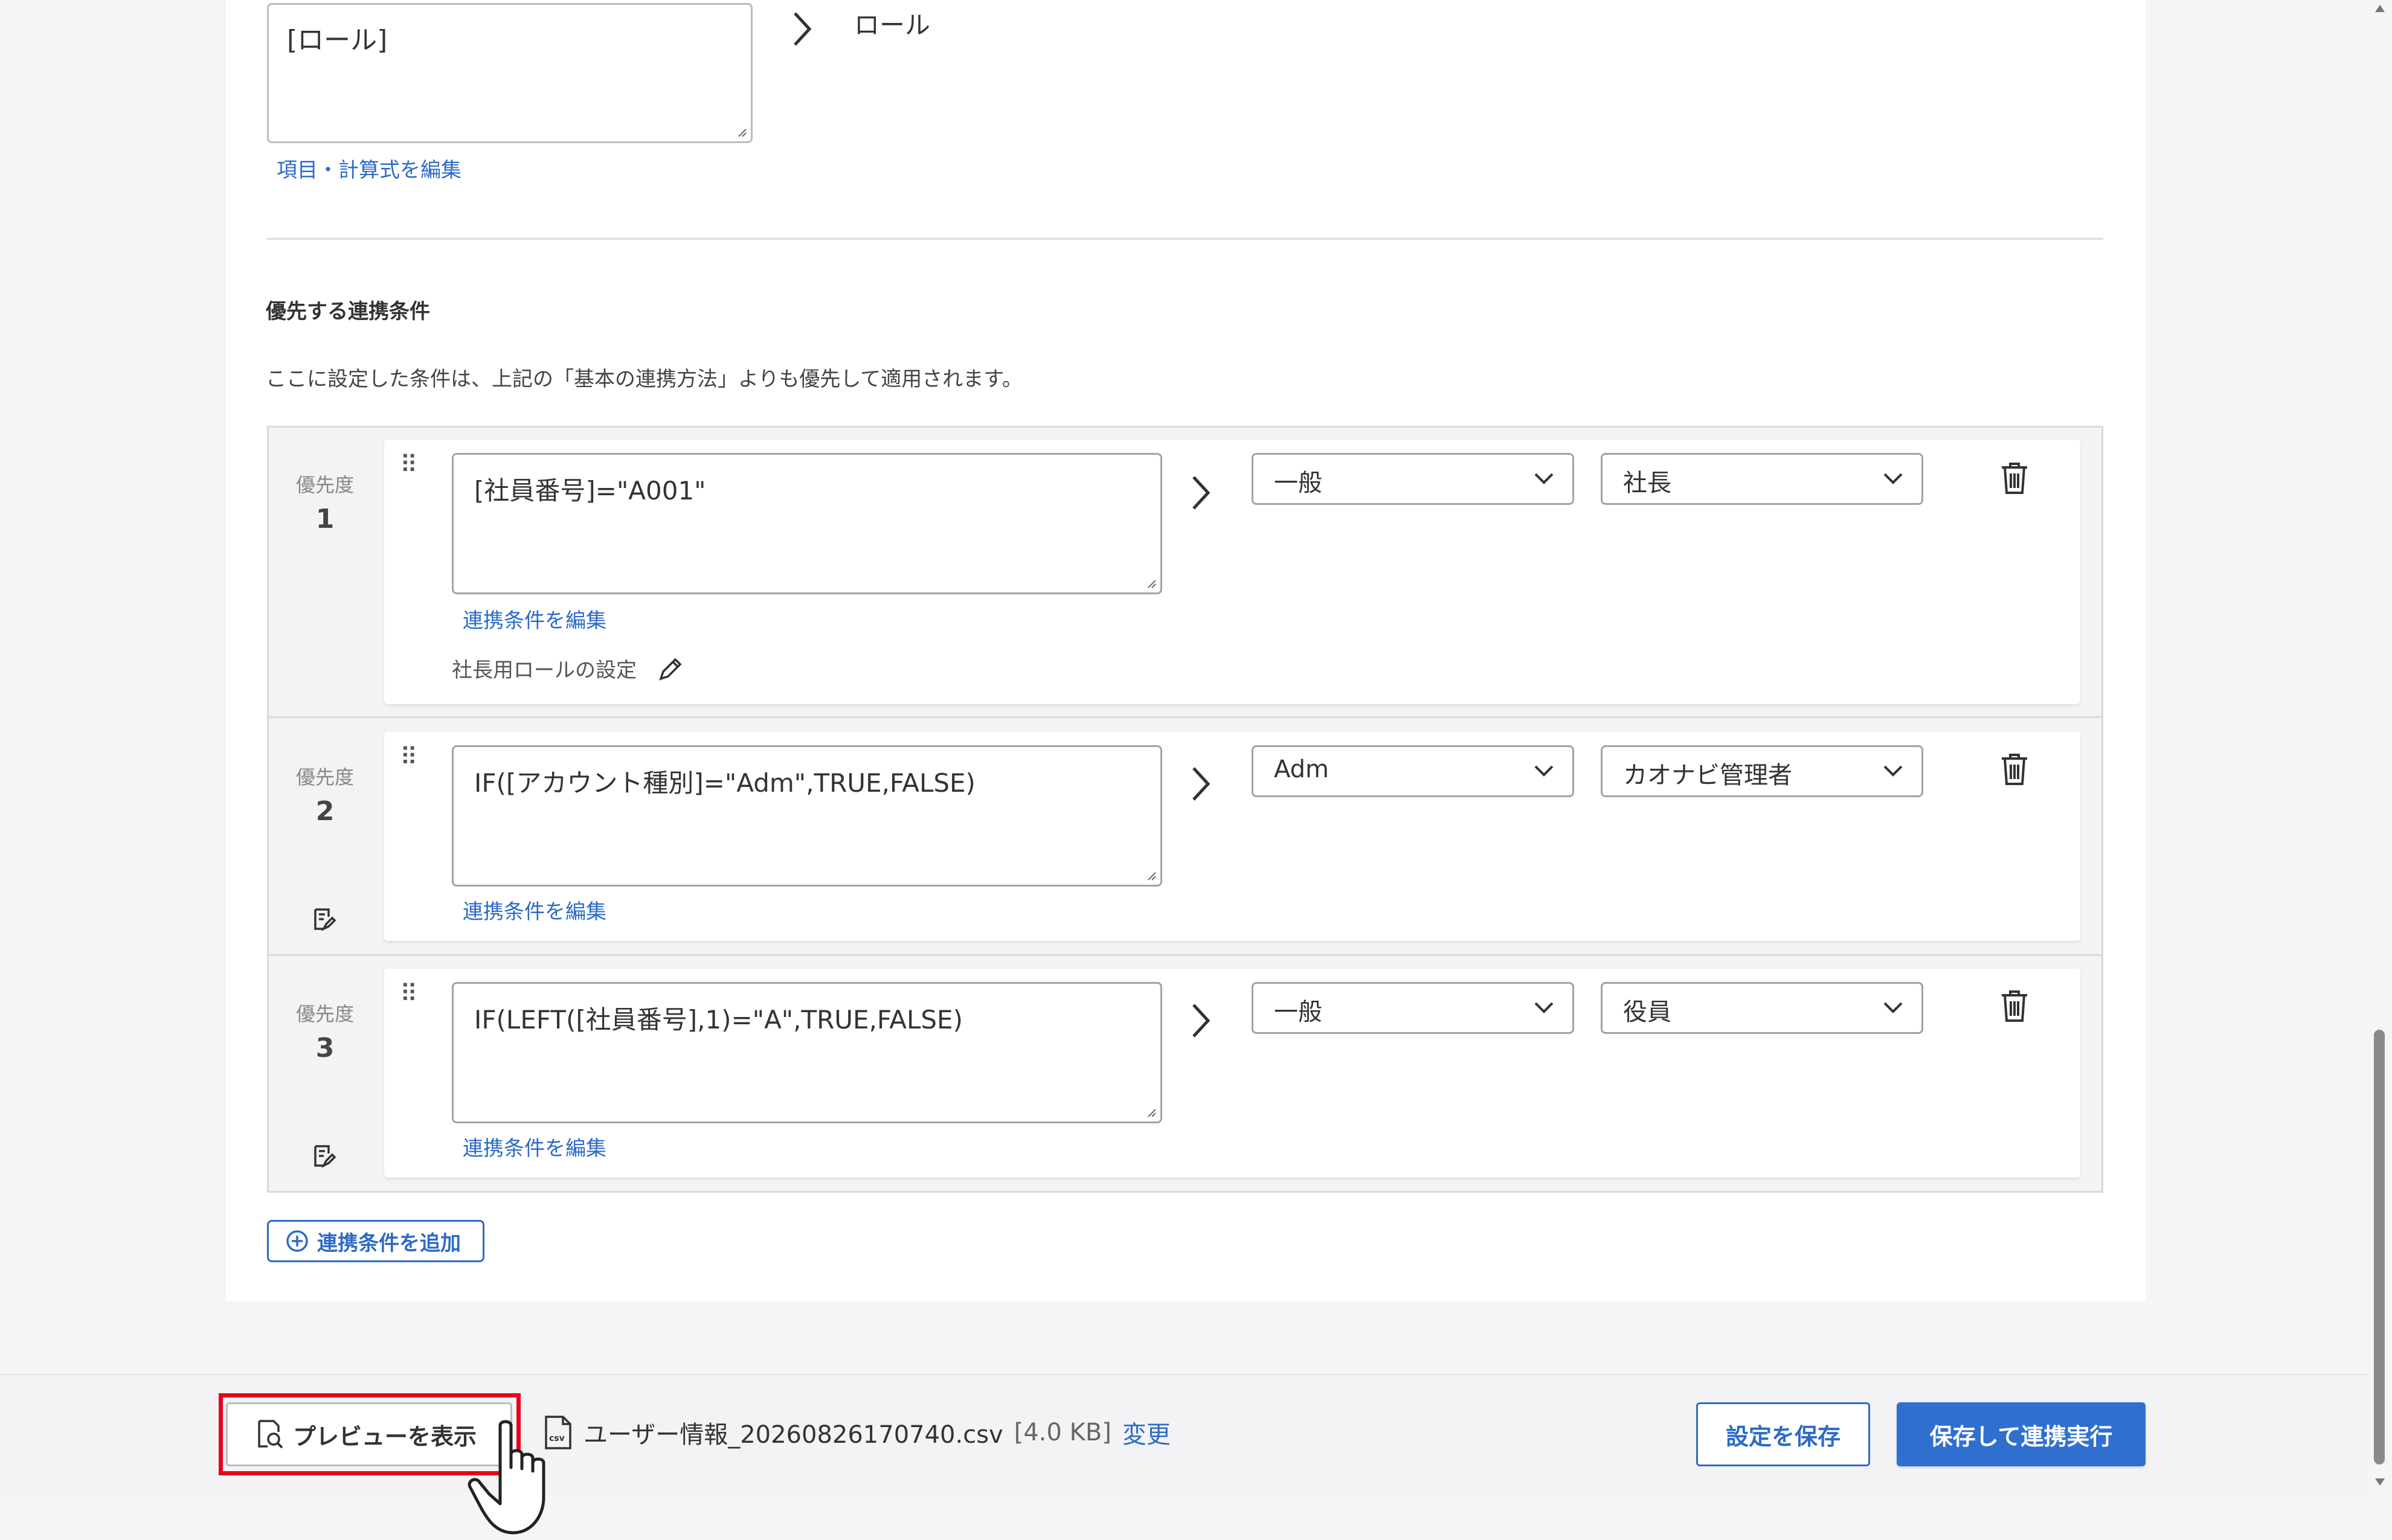 The image size is (2392, 1540). I want to click on plus-circle-icon, so click(297, 1241).